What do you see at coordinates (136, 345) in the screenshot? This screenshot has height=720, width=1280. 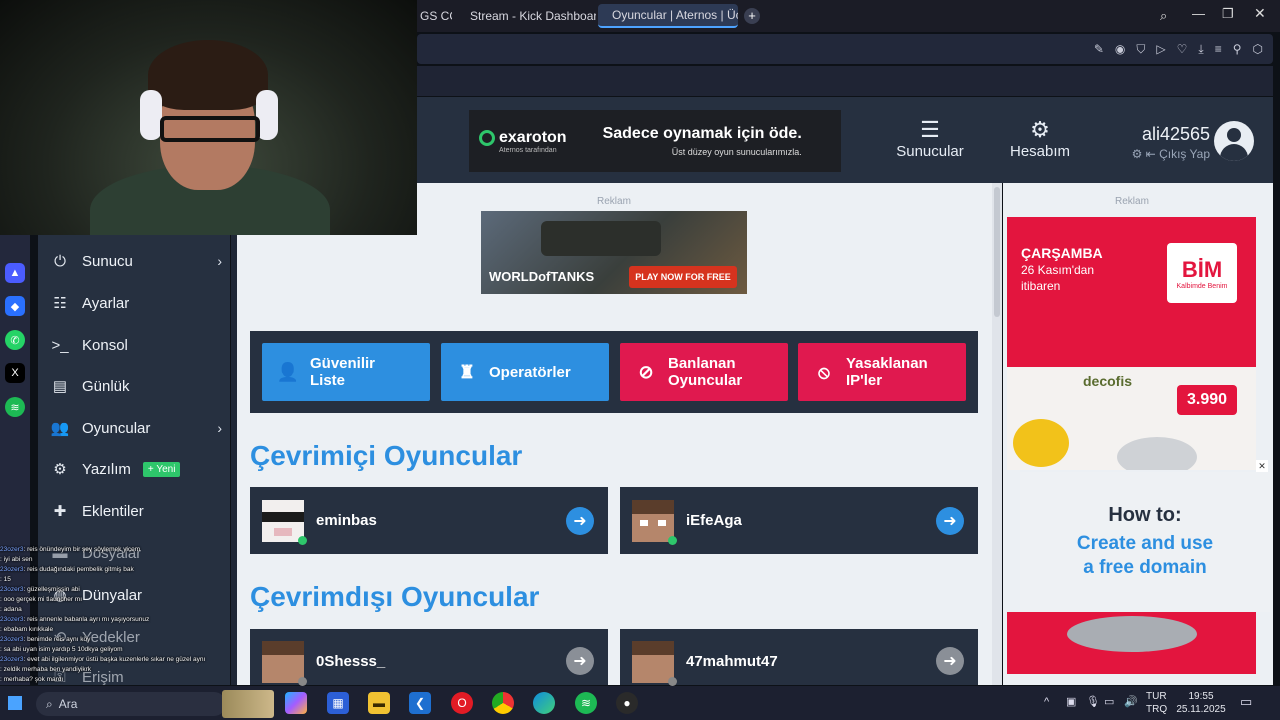 I see `sidebar-item-console: >_ Konsol` at bounding box center [136, 345].